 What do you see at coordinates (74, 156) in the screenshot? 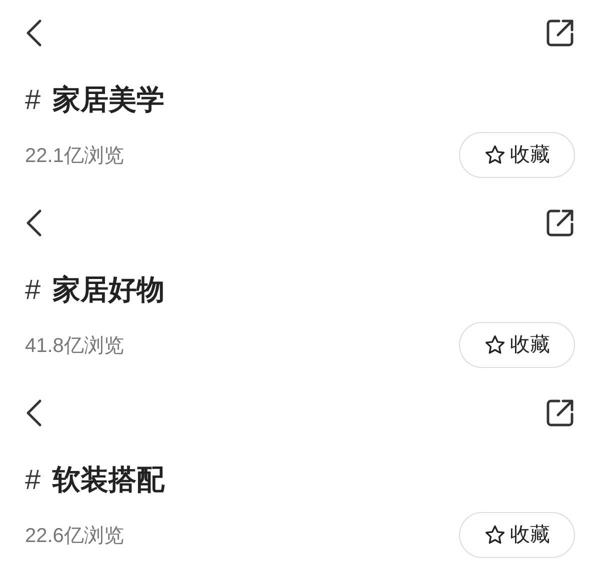
I see `view-count: 22.1亿浏览` at bounding box center [74, 156].